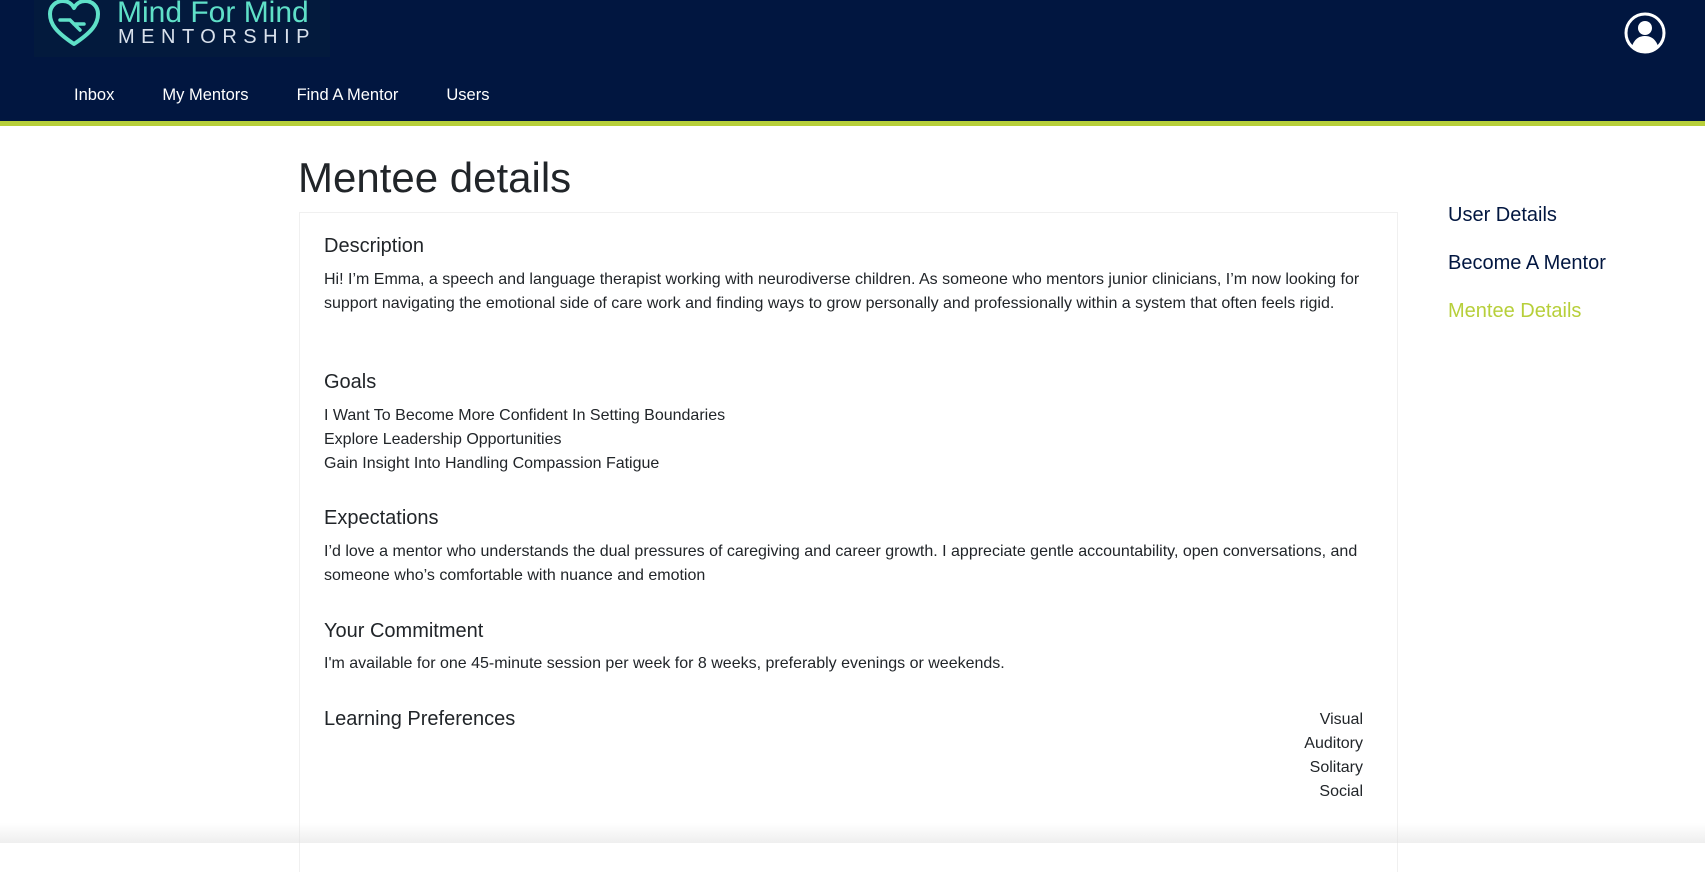  Describe the element at coordinates (1527, 224) in the screenshot. I see `side-nav-user-details: User Details` at that location.